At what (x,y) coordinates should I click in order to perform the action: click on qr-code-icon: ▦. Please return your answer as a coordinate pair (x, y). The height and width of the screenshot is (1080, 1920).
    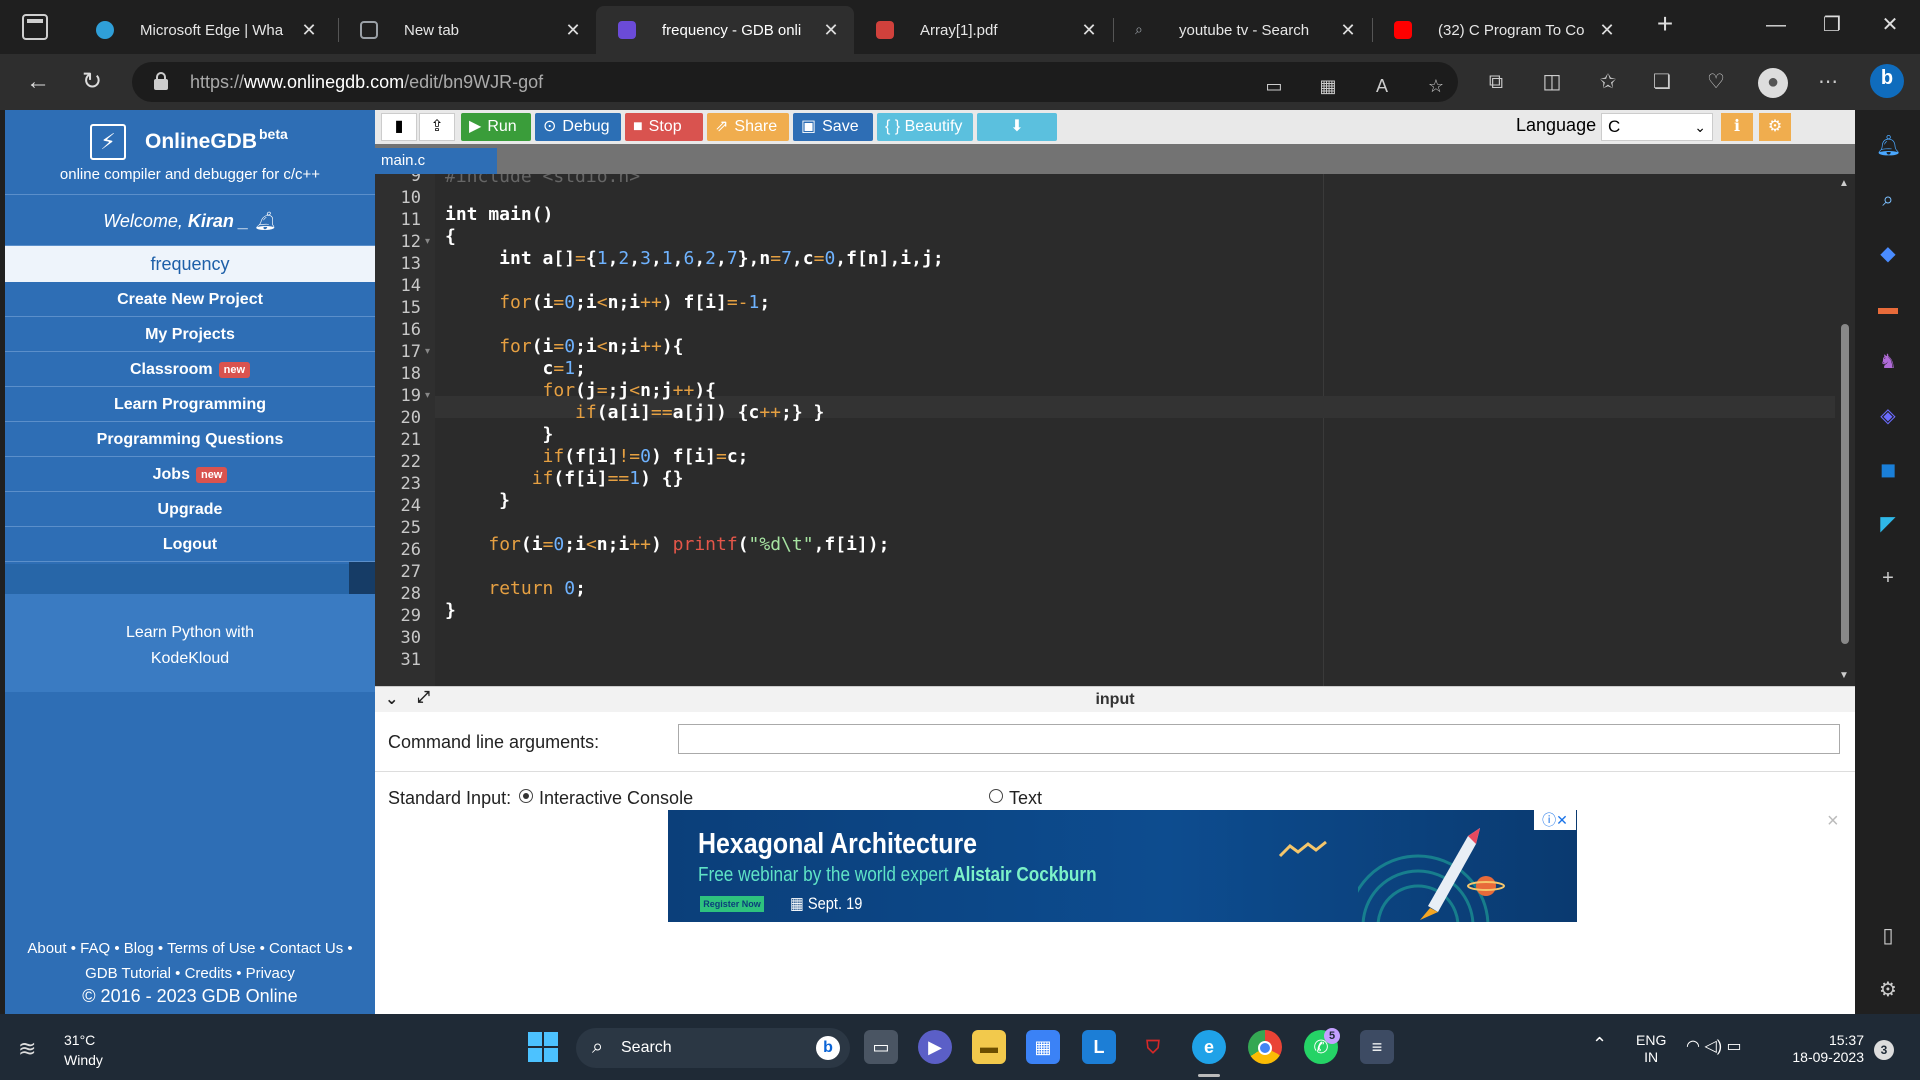
    Looking at the image, I should click on (1328, 86).